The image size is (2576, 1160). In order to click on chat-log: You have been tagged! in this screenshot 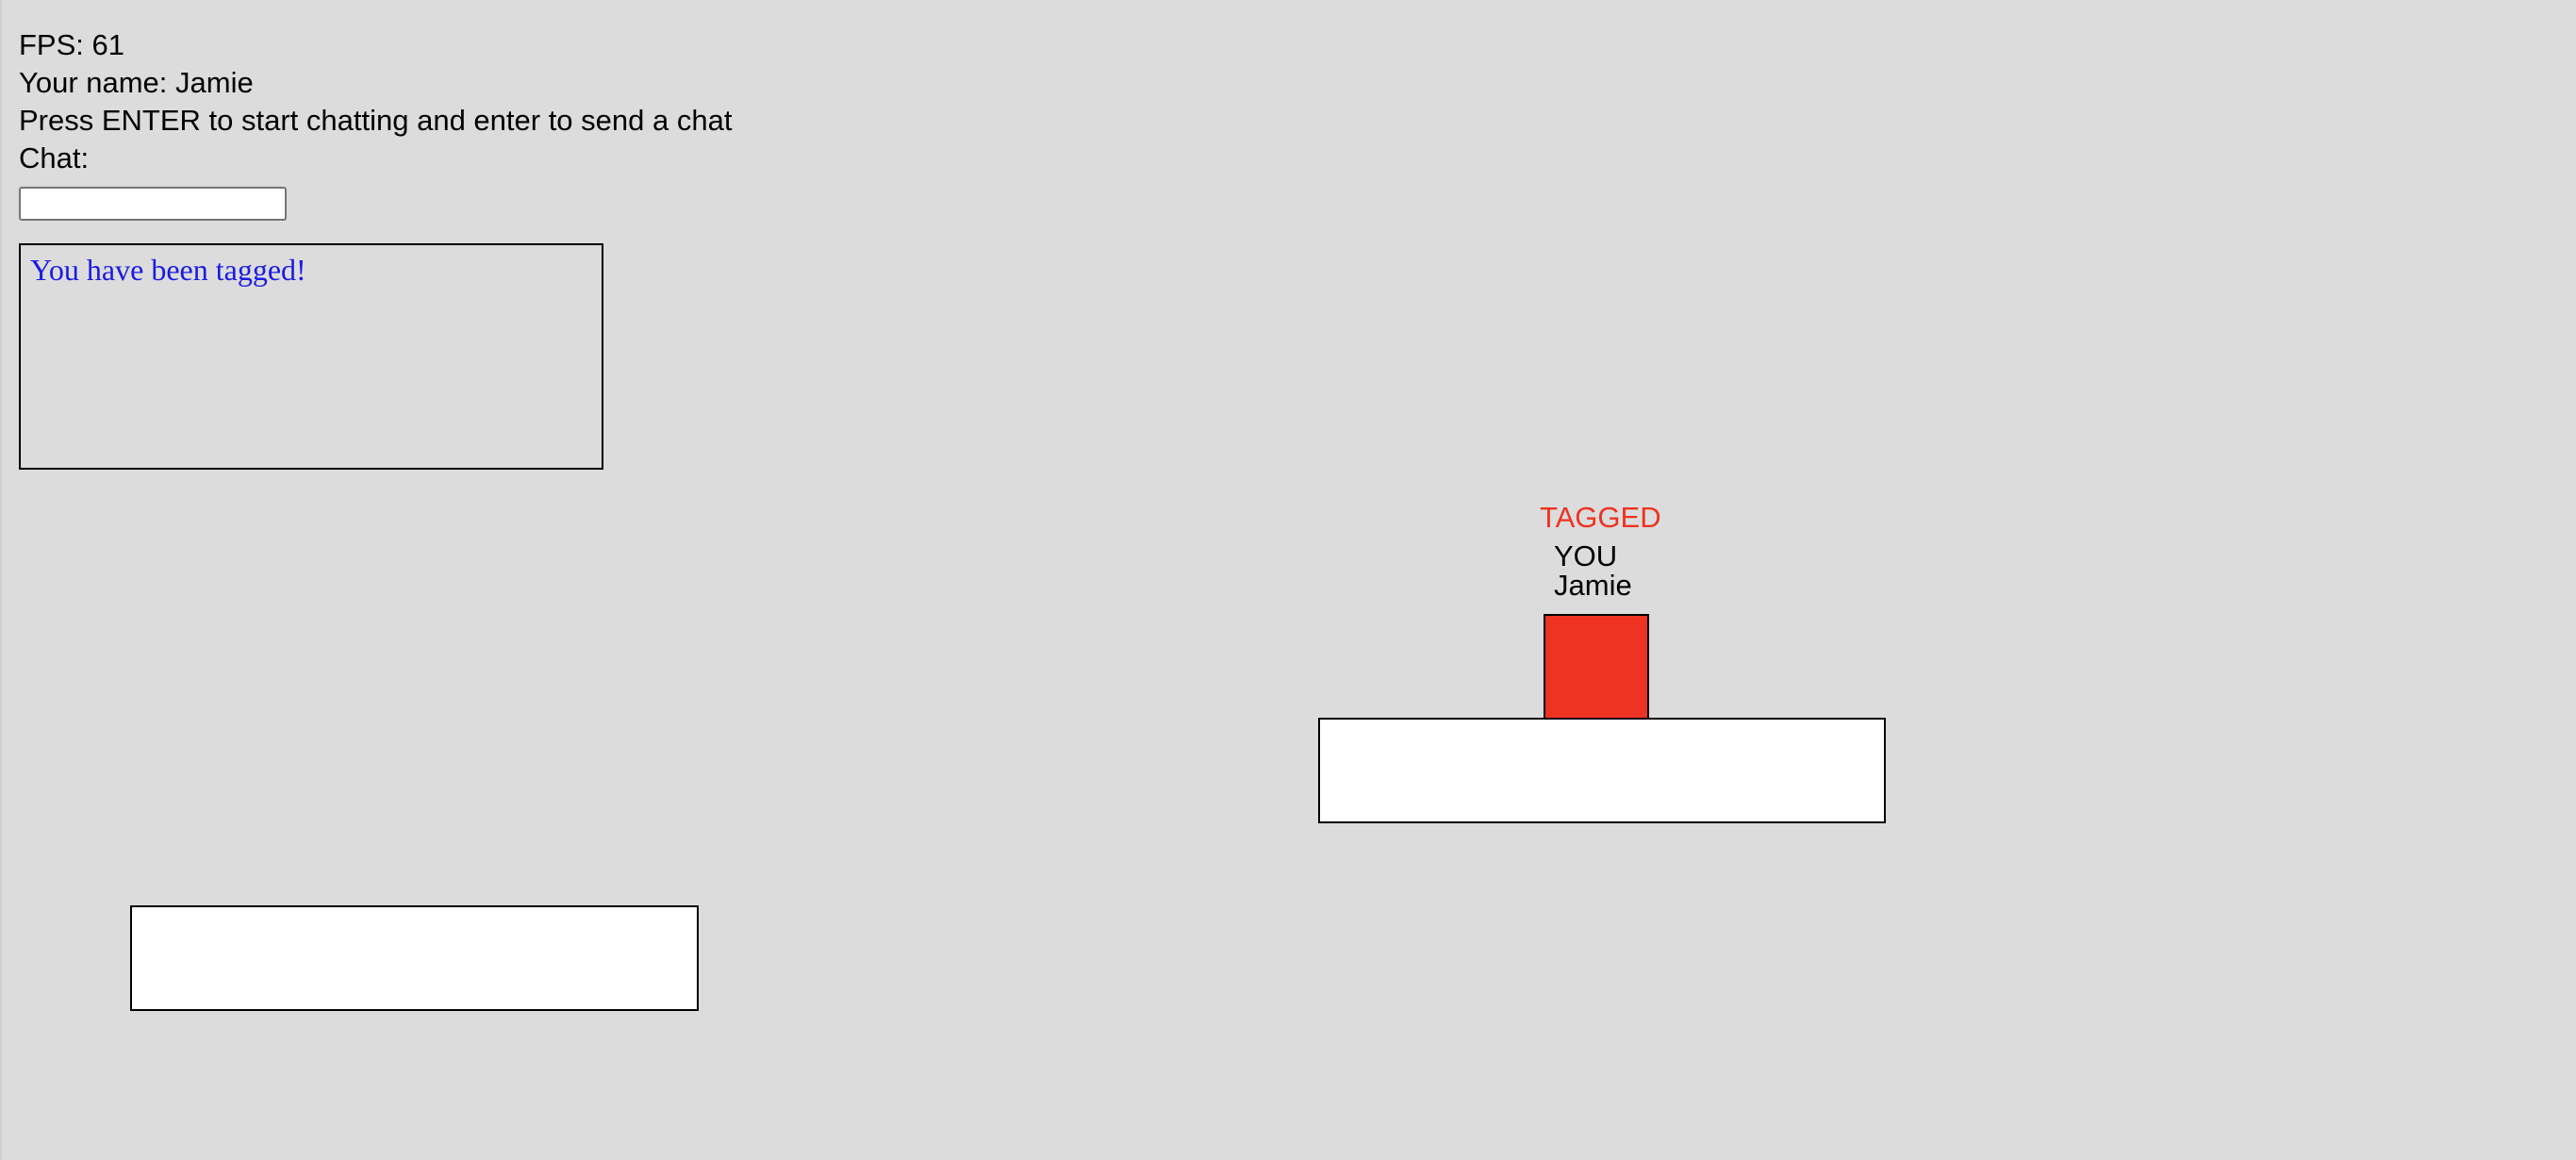, I will do `click(311, 356)`.